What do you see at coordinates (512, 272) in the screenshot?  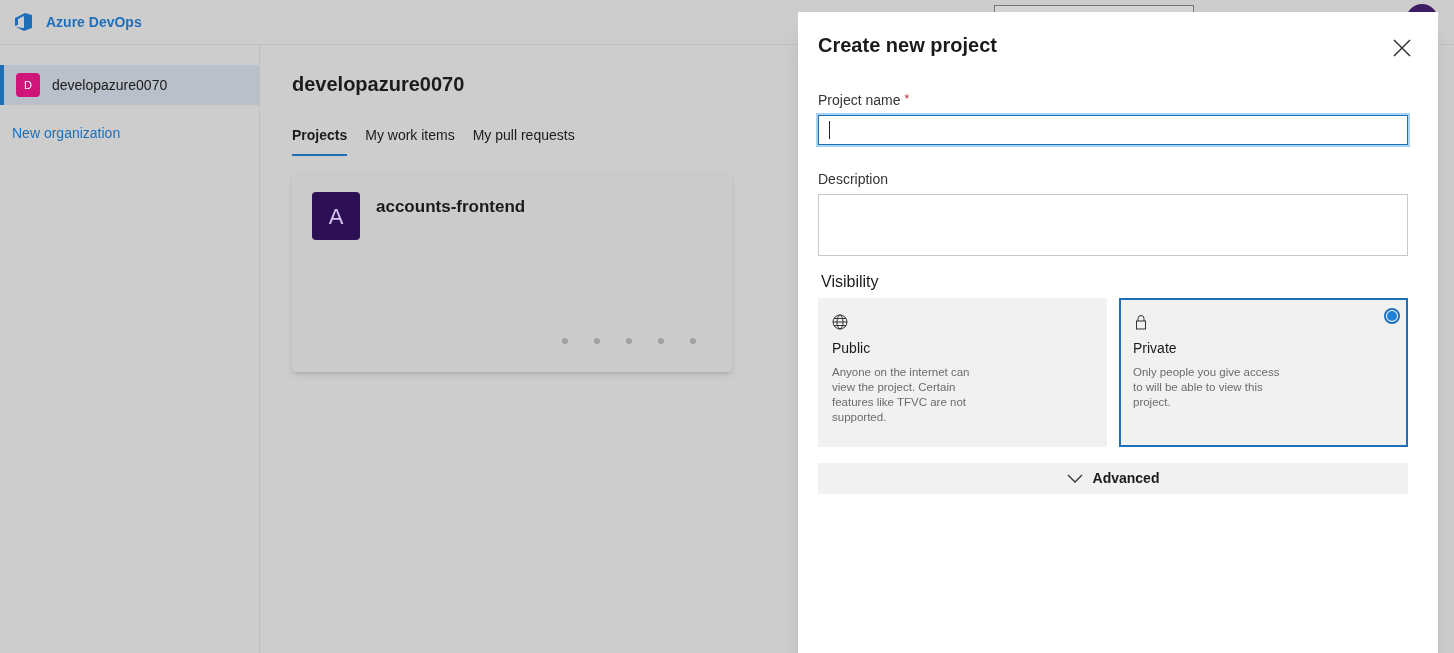 I see `project-card: A accounts-frontend` at bounding box center [512, 272].